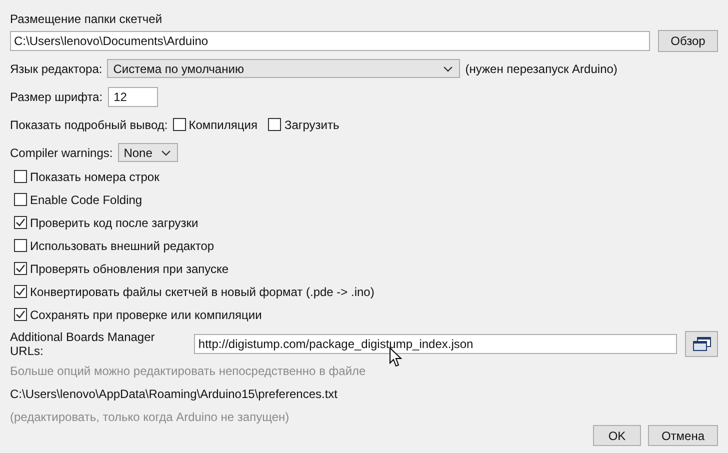 The width and height of the screenshot is (728, 453). Describe the element at coordinates (86, 199) in the screenshot. I see `checkbox-label: Enable Code Folding` at that location.